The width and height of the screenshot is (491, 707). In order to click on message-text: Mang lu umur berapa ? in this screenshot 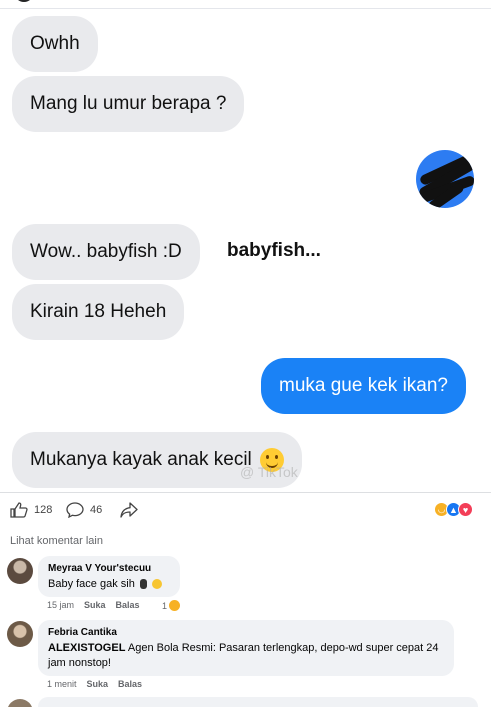, I will do `click(128, 103)`.